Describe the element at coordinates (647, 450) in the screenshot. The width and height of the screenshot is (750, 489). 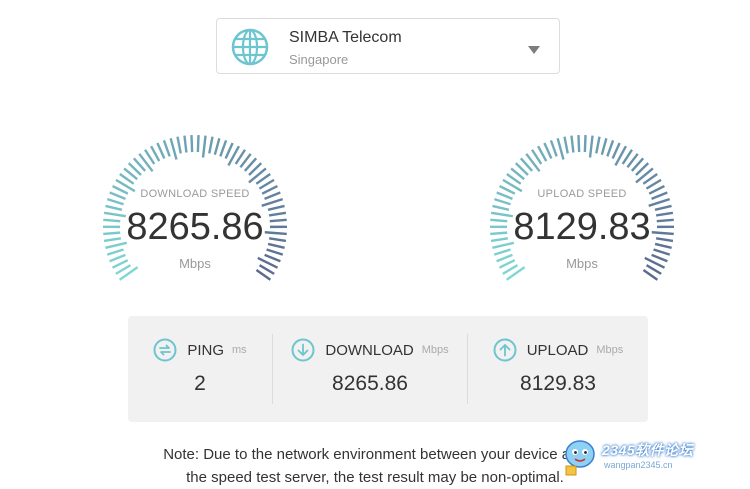
I see `watermark-text: 2345软件论坛` at that location.